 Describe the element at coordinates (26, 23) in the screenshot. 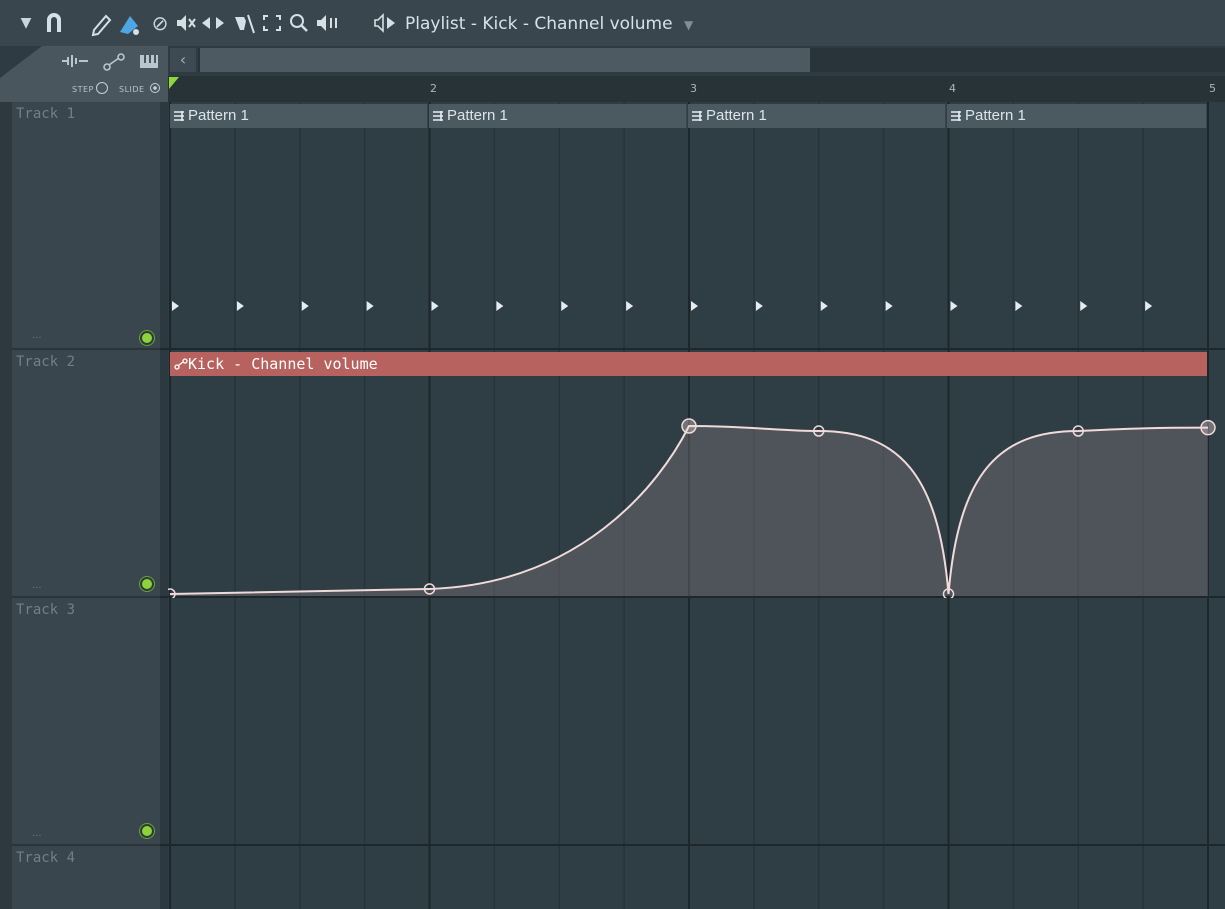

I see `menu-arrow-icon: ▼` at that location.